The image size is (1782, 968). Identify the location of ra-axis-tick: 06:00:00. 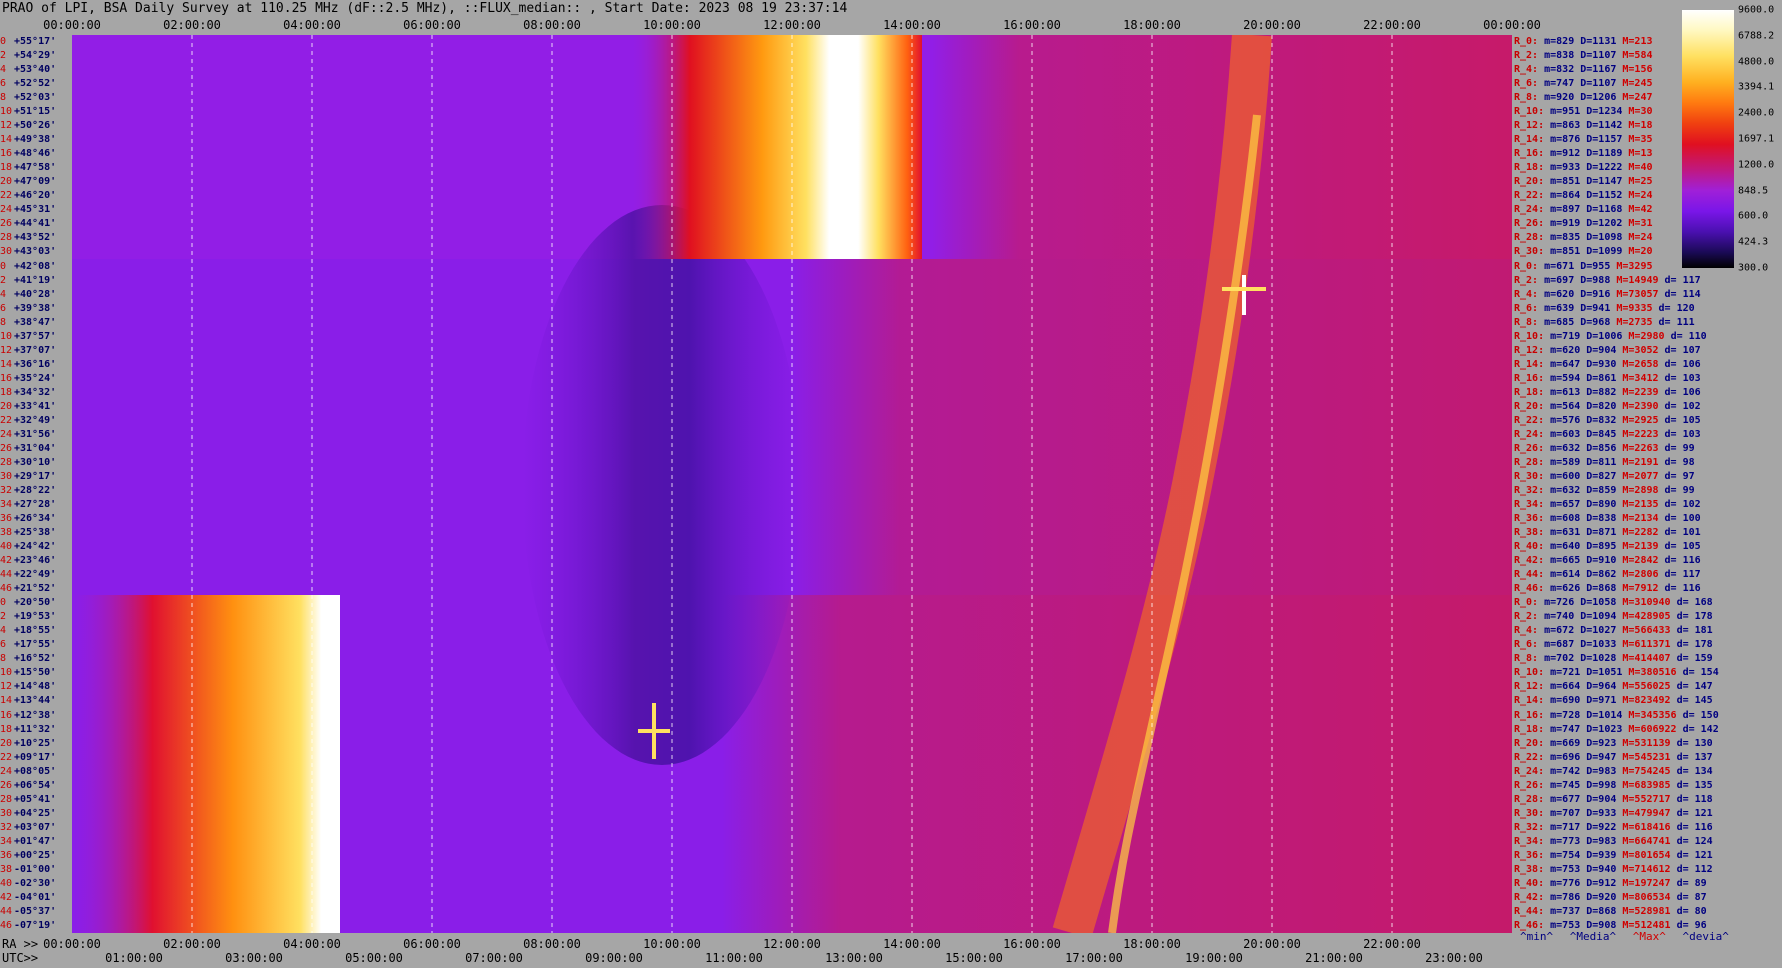
(432, 944).